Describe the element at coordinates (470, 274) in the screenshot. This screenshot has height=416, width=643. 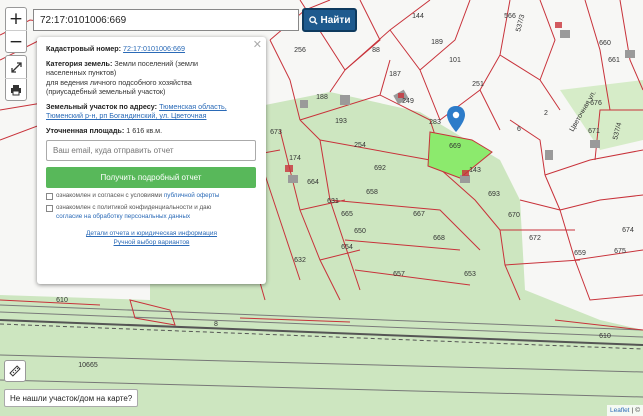
I see `parcel-label: 653` at that location.